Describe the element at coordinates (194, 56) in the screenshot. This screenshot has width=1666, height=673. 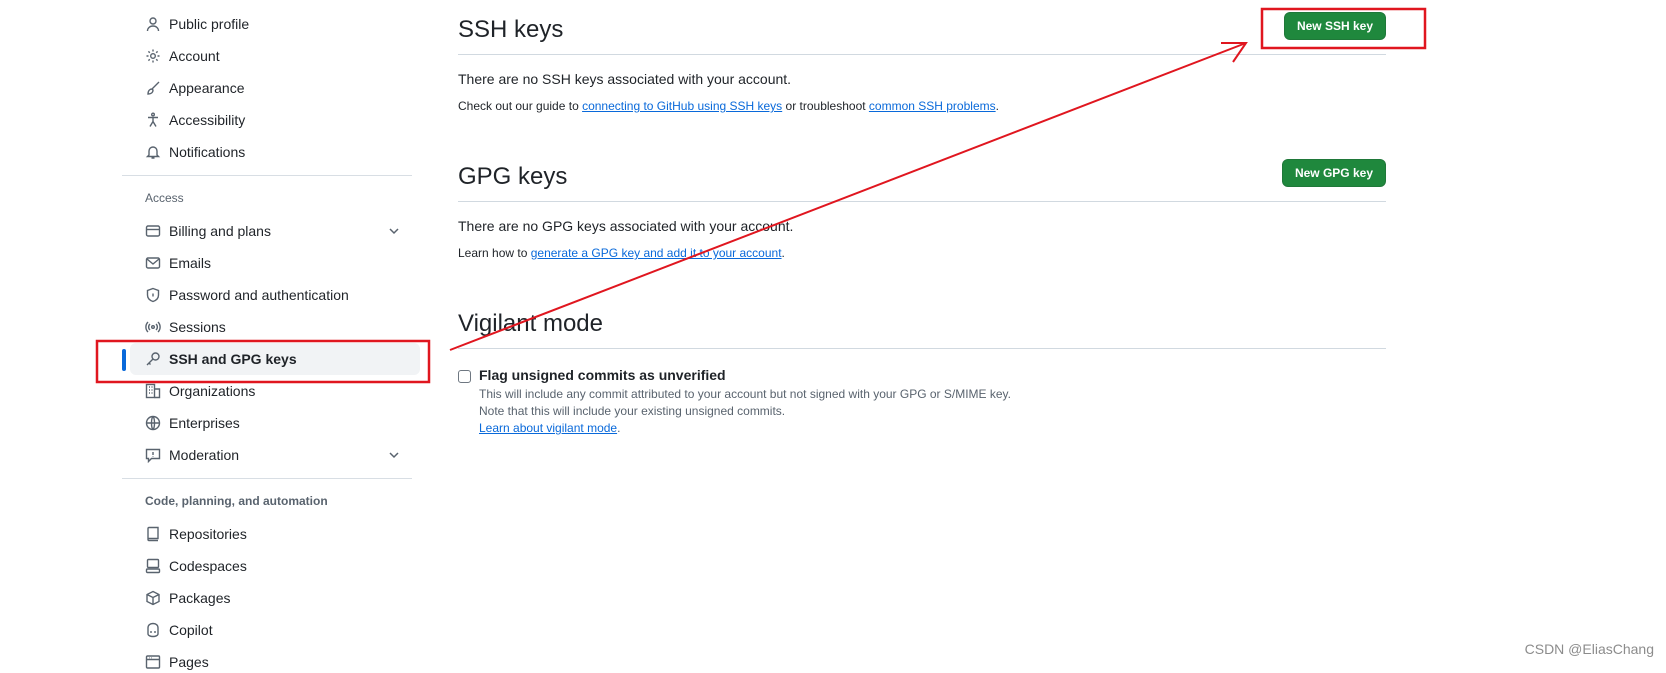
I see `sidebar-item-label: Account` at that location.